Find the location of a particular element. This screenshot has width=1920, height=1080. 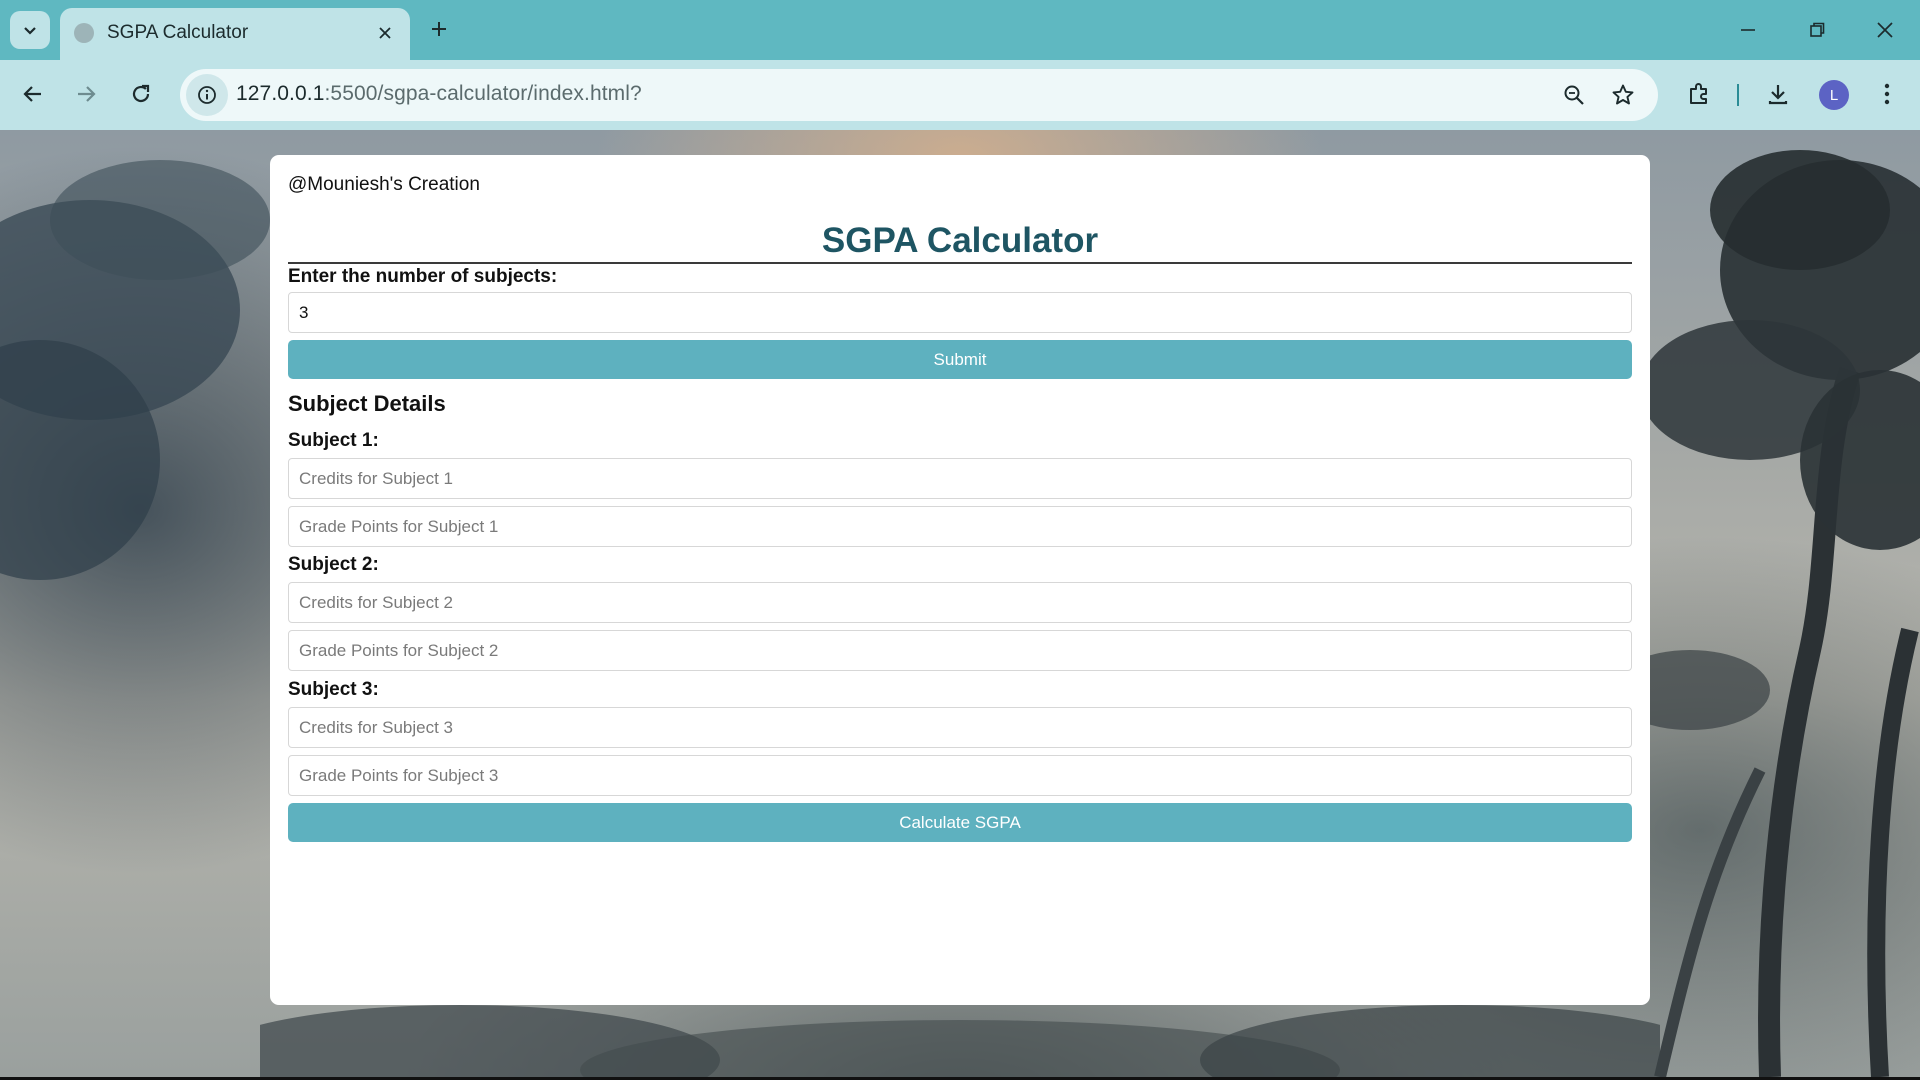

reload-button is located at coordinates (141, 94).